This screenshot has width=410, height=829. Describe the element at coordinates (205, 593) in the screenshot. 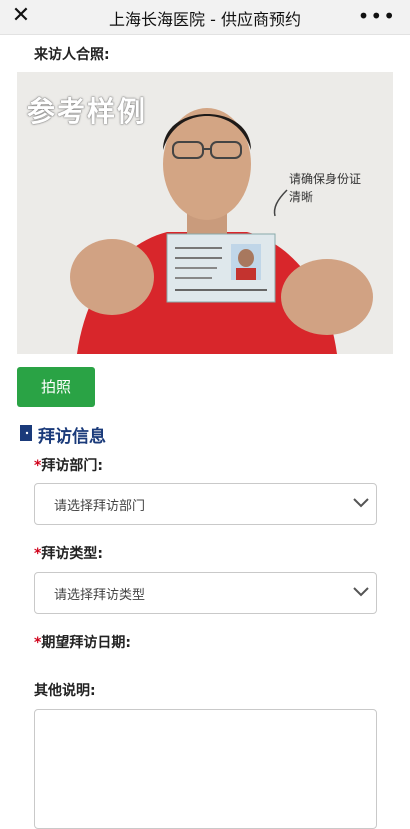

I see `type-select: 请选择拜访类型` at that location.